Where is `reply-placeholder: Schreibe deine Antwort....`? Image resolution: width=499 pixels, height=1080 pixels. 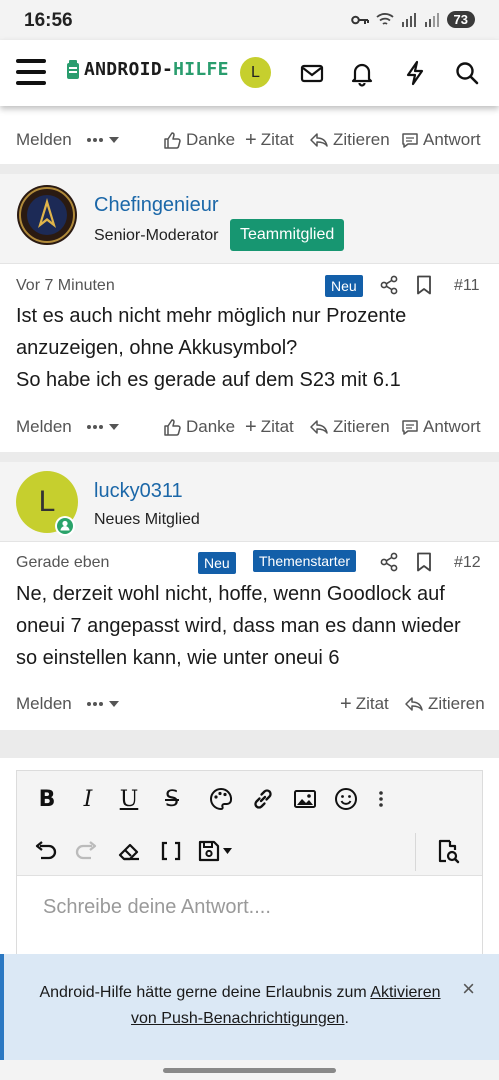
reply-placeholder: Schreibe deine Antwort.... is located at coordinates (157, 907).